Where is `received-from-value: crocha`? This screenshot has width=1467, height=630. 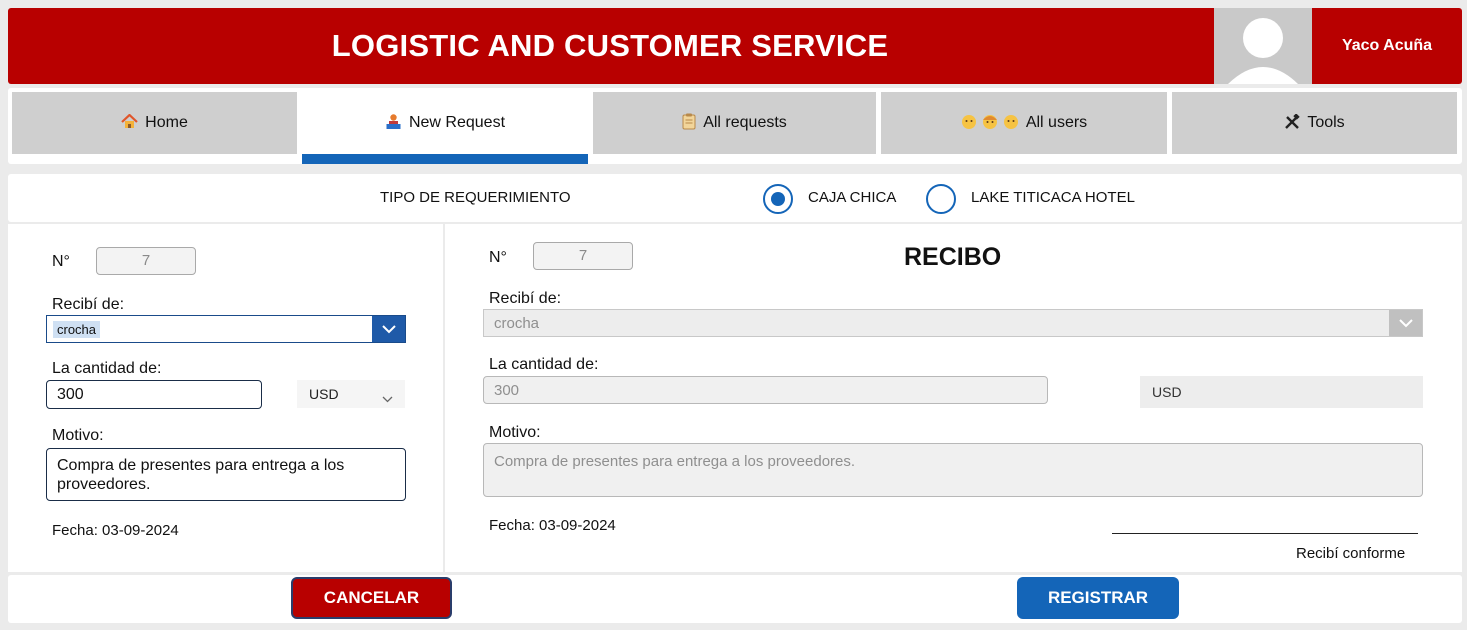
received-from-value: crocha is located at coordinates (77, 329).